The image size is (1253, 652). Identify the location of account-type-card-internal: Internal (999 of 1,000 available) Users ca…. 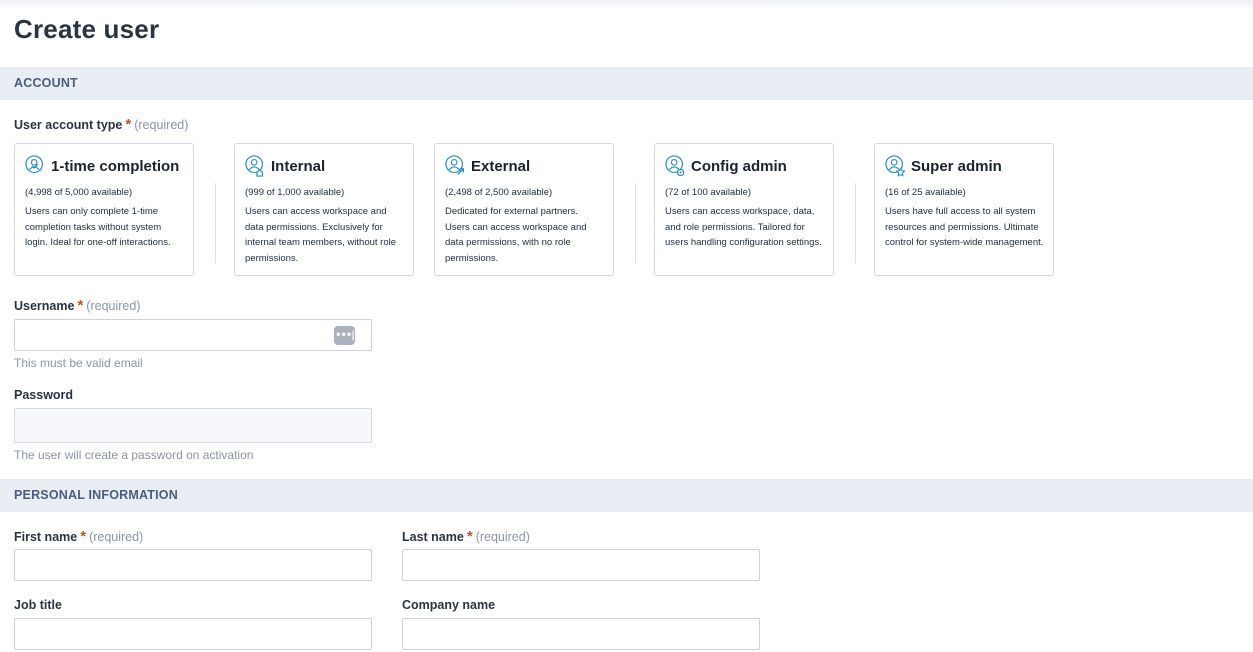
(324, 209).